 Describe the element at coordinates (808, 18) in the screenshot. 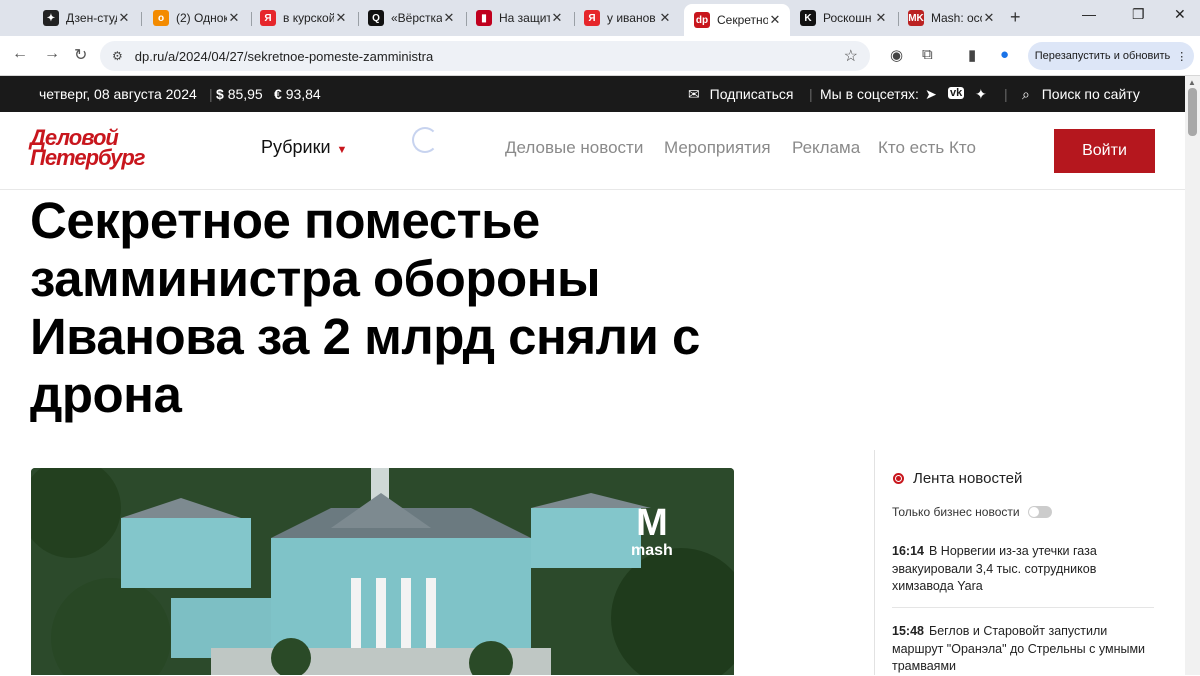

I see `tab-favicon-icon: K` at that location.